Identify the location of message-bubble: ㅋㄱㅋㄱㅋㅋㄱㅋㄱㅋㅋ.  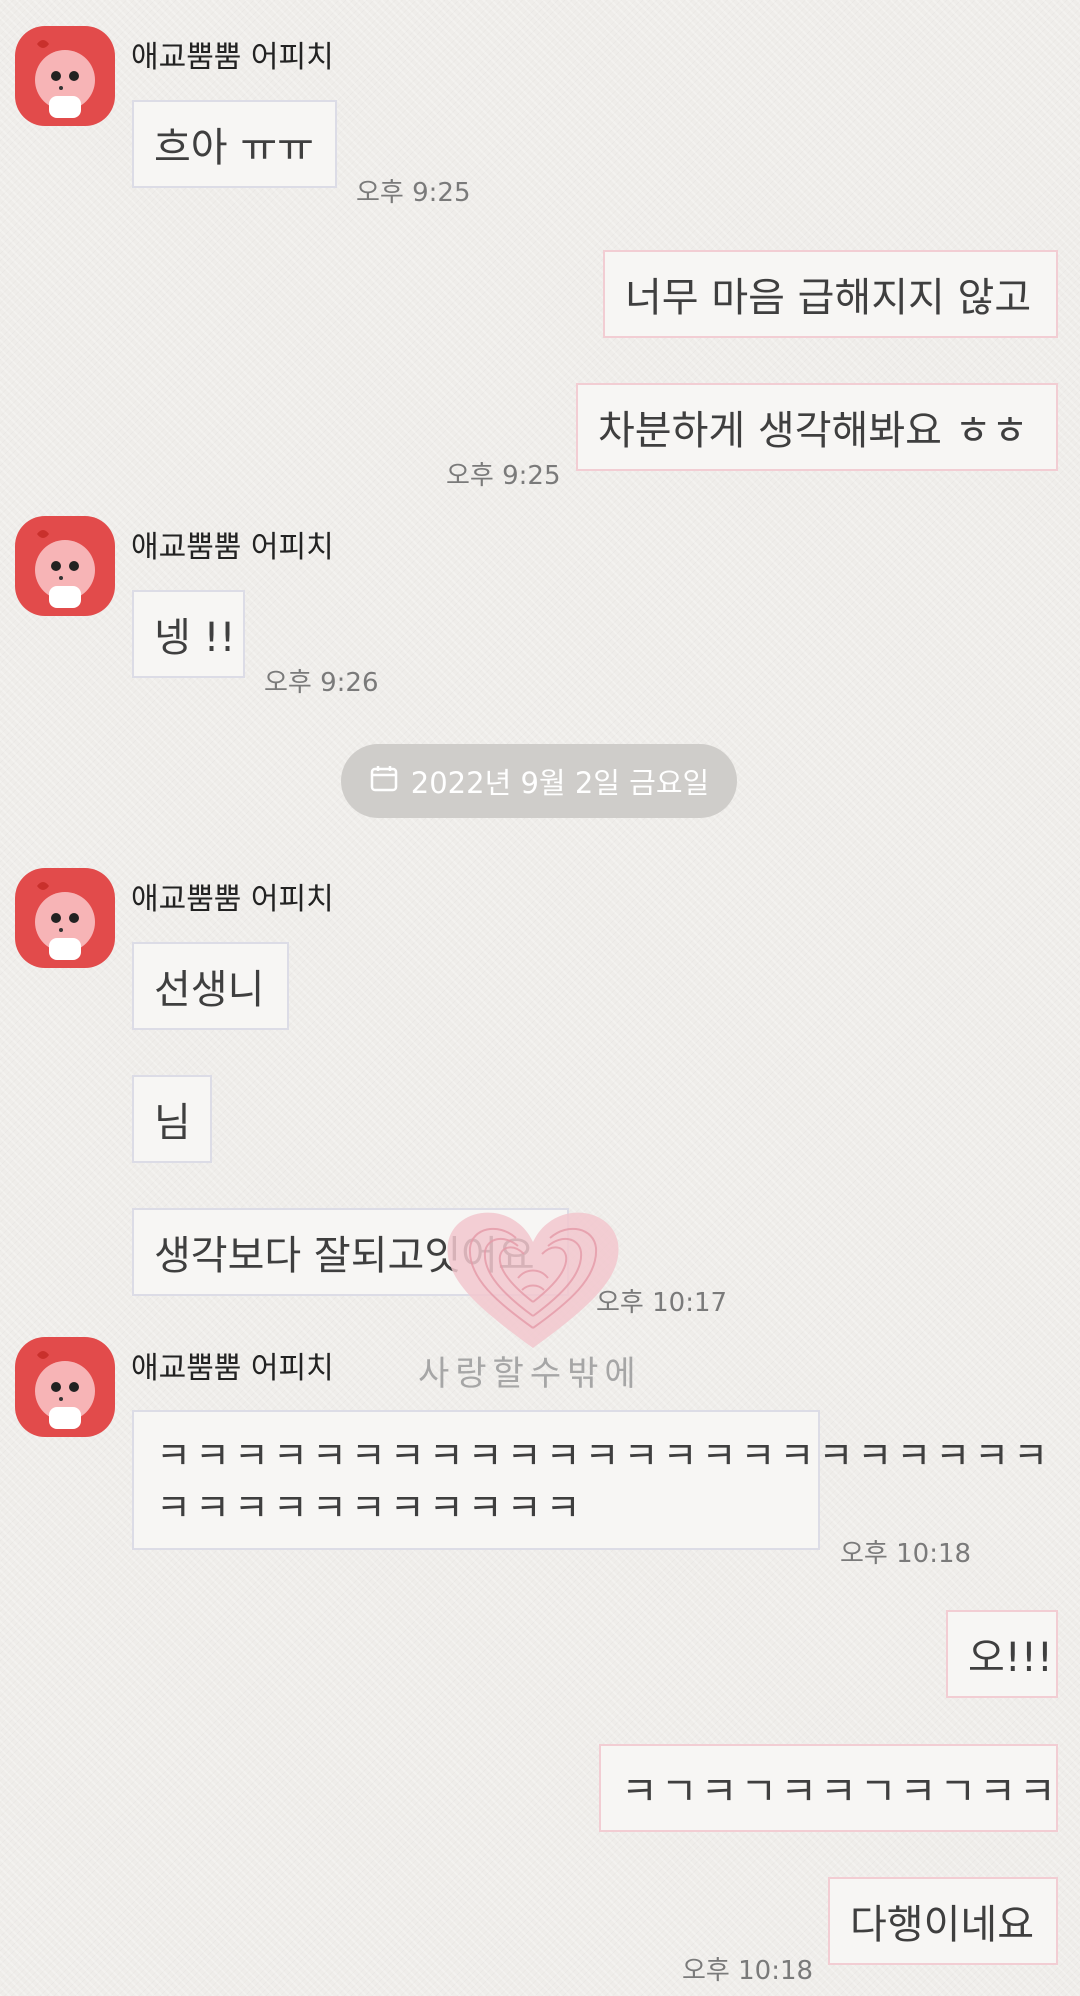
(828, 1788).